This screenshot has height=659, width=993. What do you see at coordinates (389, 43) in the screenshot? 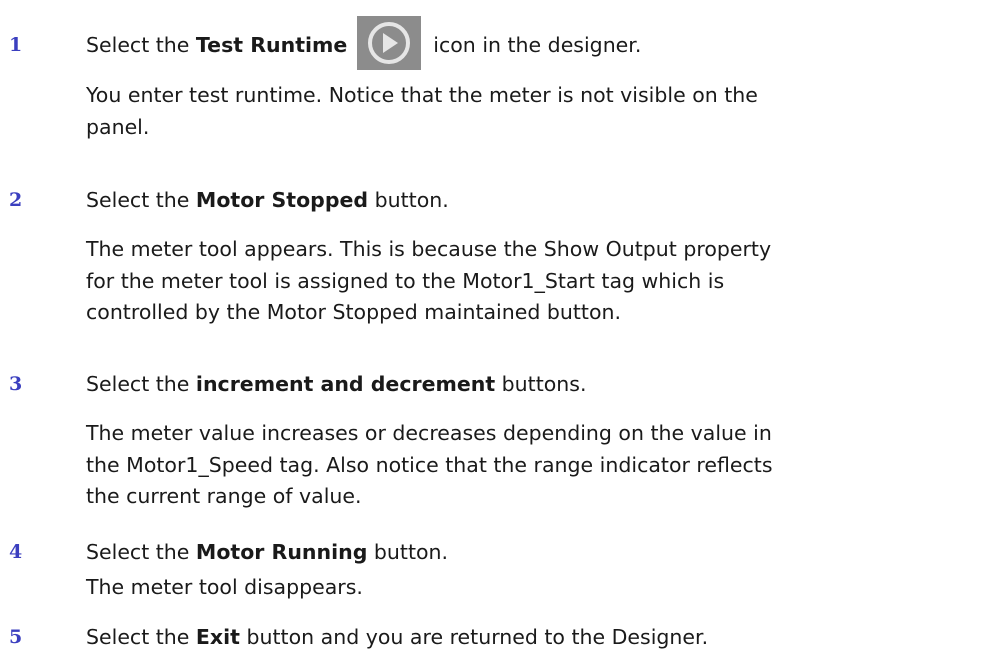
I see `play-button-icon` at bounding box center [389, 43].